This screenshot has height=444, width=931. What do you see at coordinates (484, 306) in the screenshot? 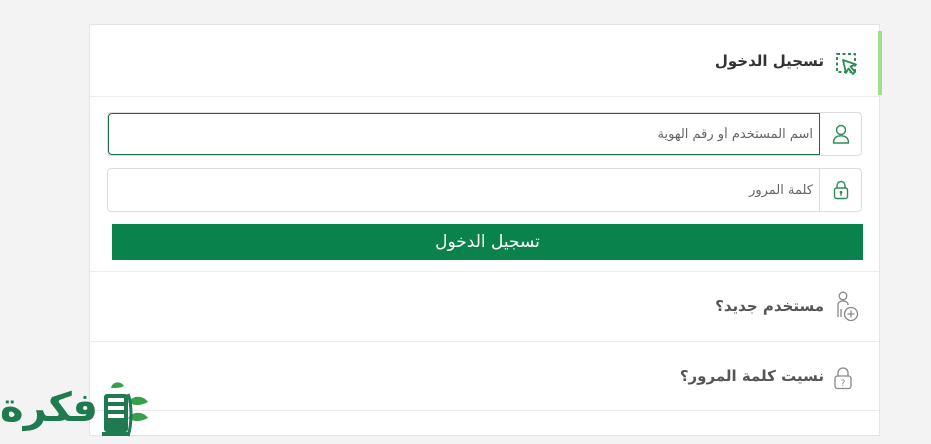
I see `new-user-link: مستخدم جديد؟` at bounding box center [484, 306].